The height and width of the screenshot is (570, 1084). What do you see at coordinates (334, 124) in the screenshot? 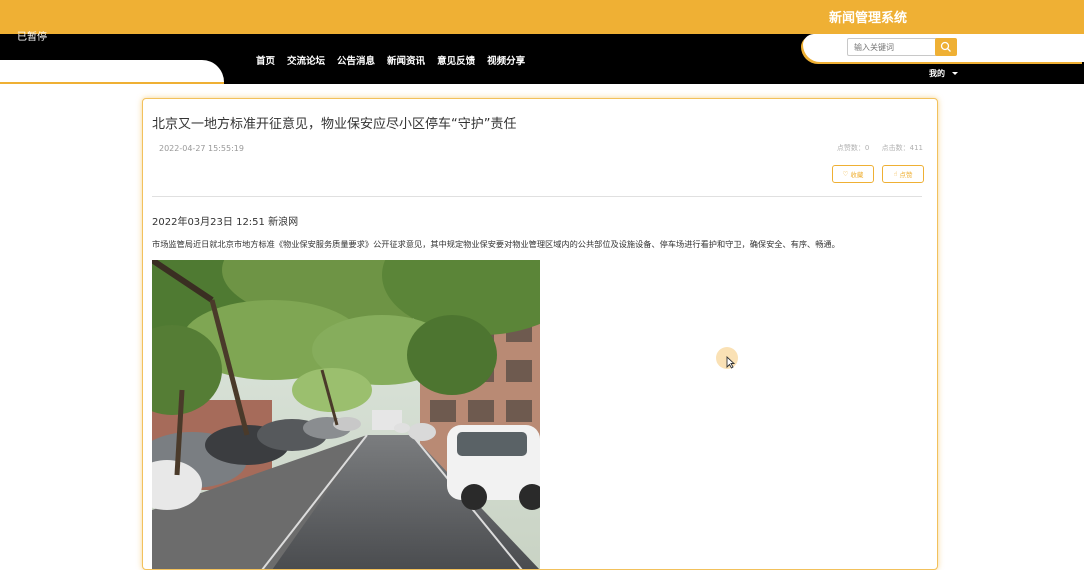
I see `article-title: 北京又一地方标准开征意见，物业保安应尽小区停车“守护”责任` at bounding box center [334, 124].